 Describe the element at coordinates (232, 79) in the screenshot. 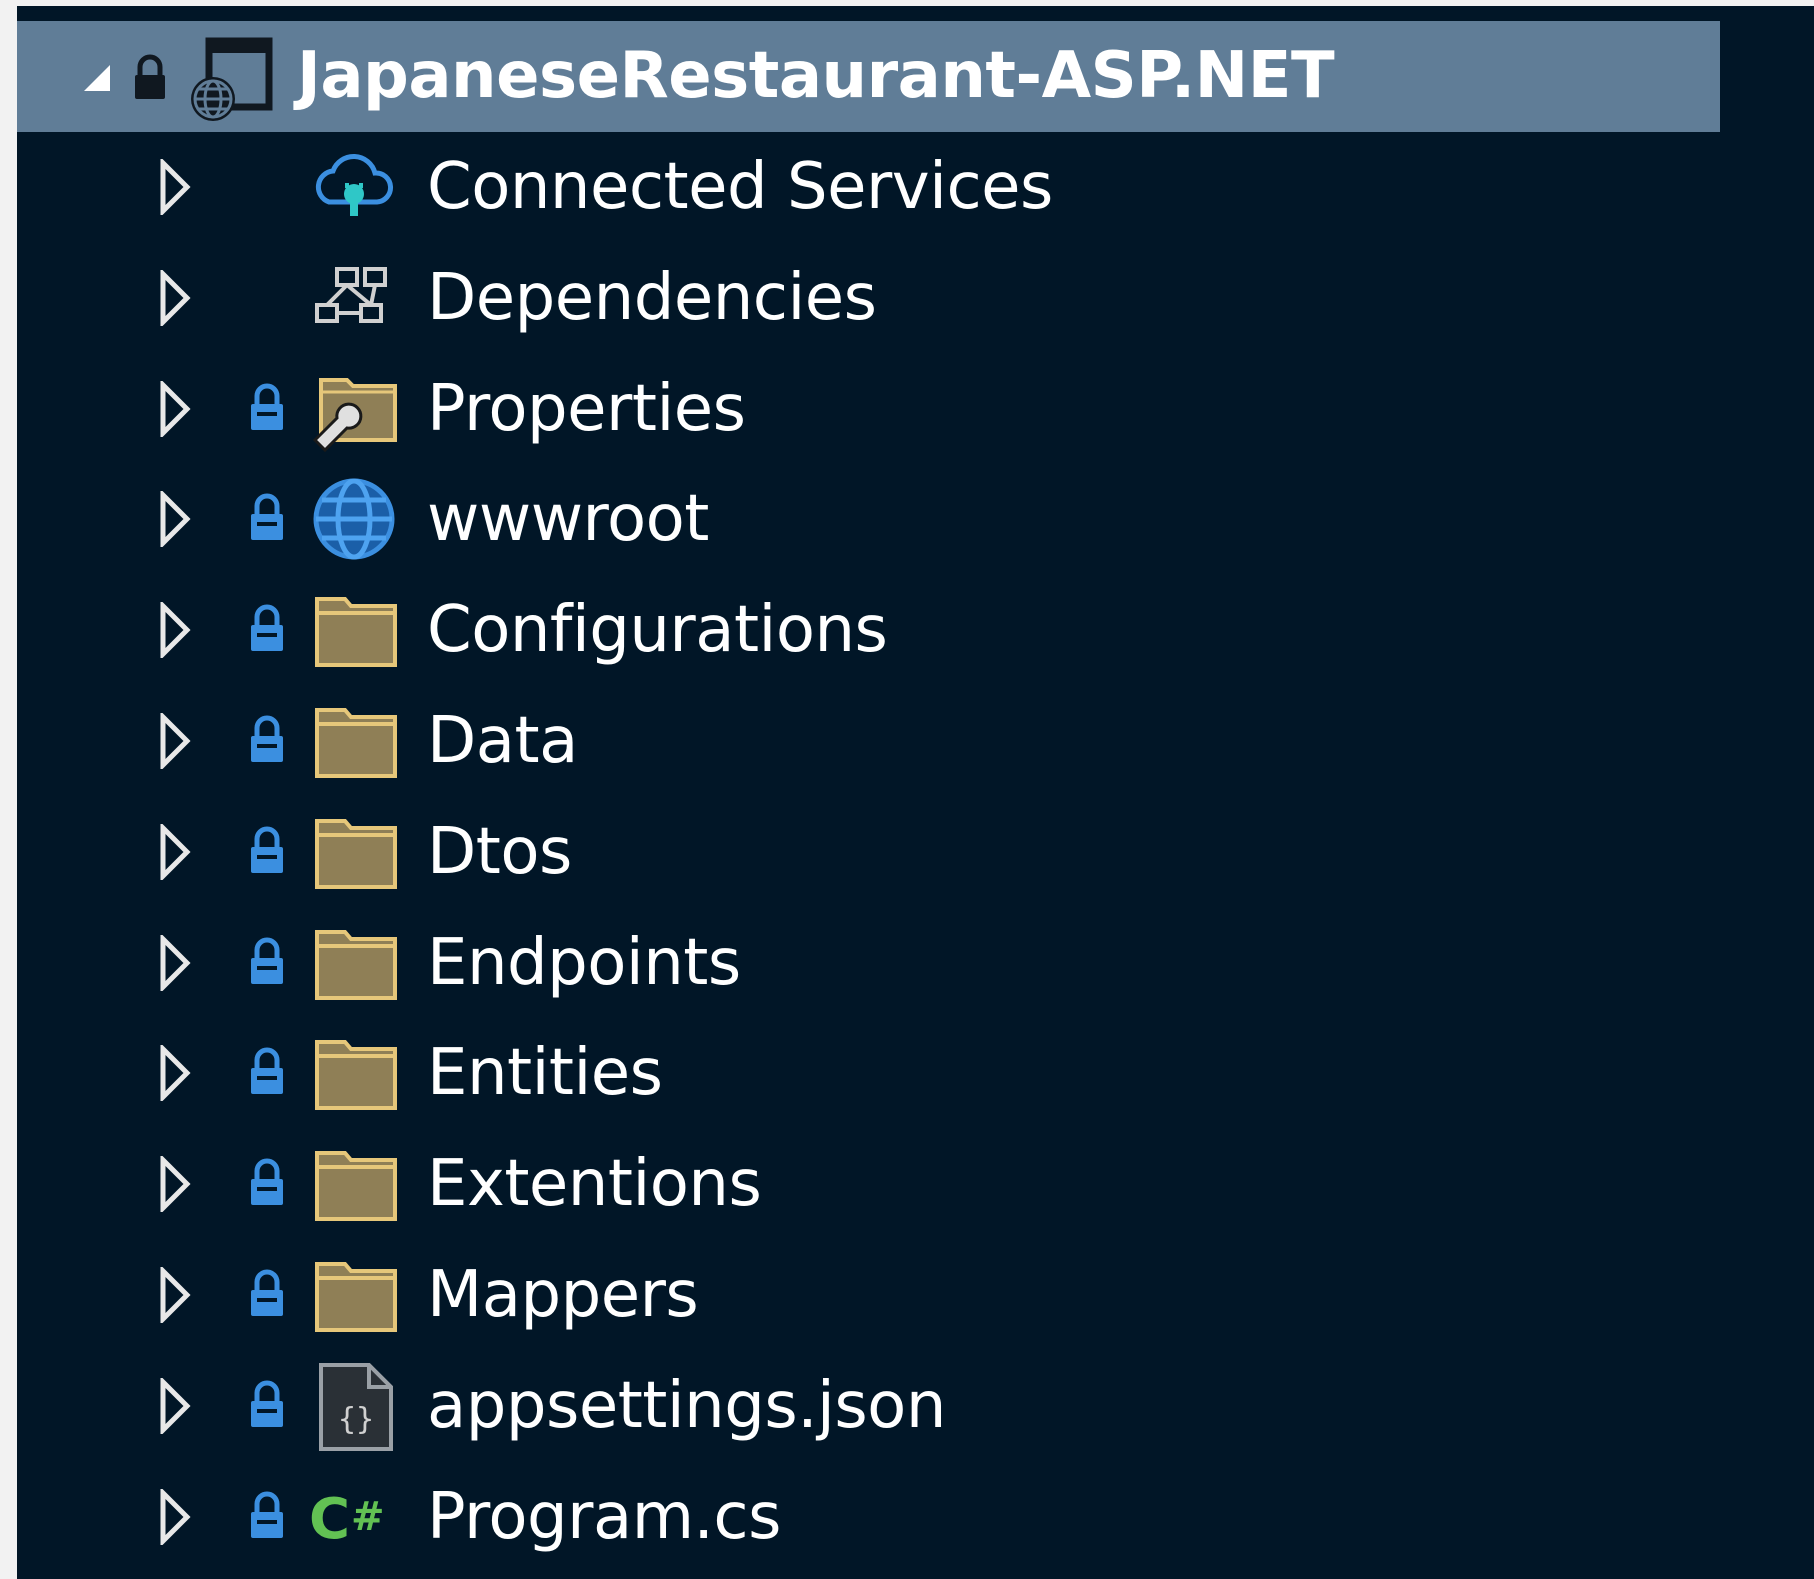

I see `web-project-icon` at that location.